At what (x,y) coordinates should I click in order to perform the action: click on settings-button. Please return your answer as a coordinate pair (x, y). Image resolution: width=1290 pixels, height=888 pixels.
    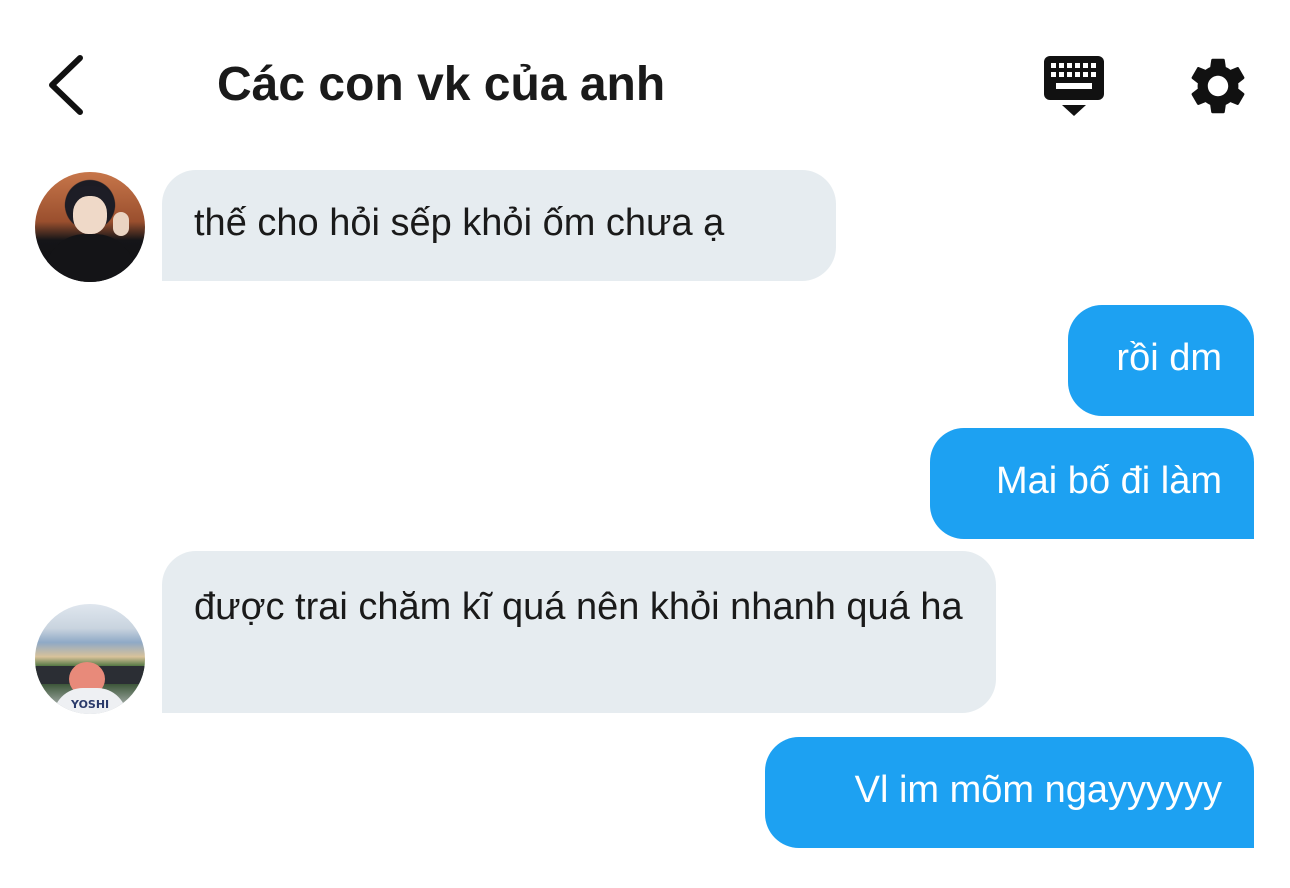
    Looking at the image, I should click on (1218, 86).